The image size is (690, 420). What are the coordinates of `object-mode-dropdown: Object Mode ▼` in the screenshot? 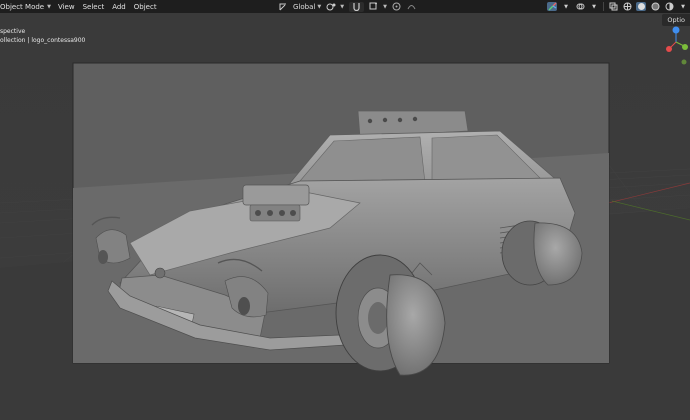 It's located at (27, 6).